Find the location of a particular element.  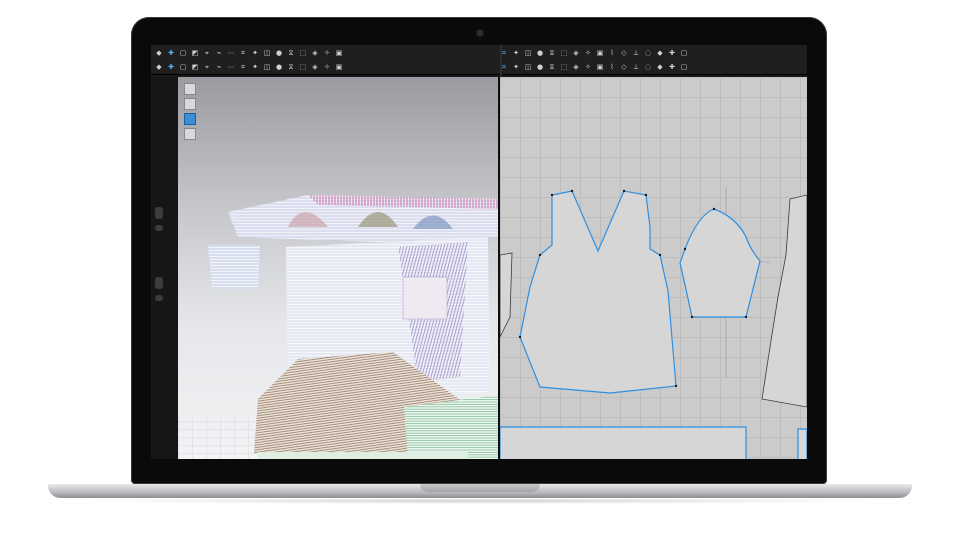

transform-pattern-icon: ✦ is located at coordinates (516, 53).